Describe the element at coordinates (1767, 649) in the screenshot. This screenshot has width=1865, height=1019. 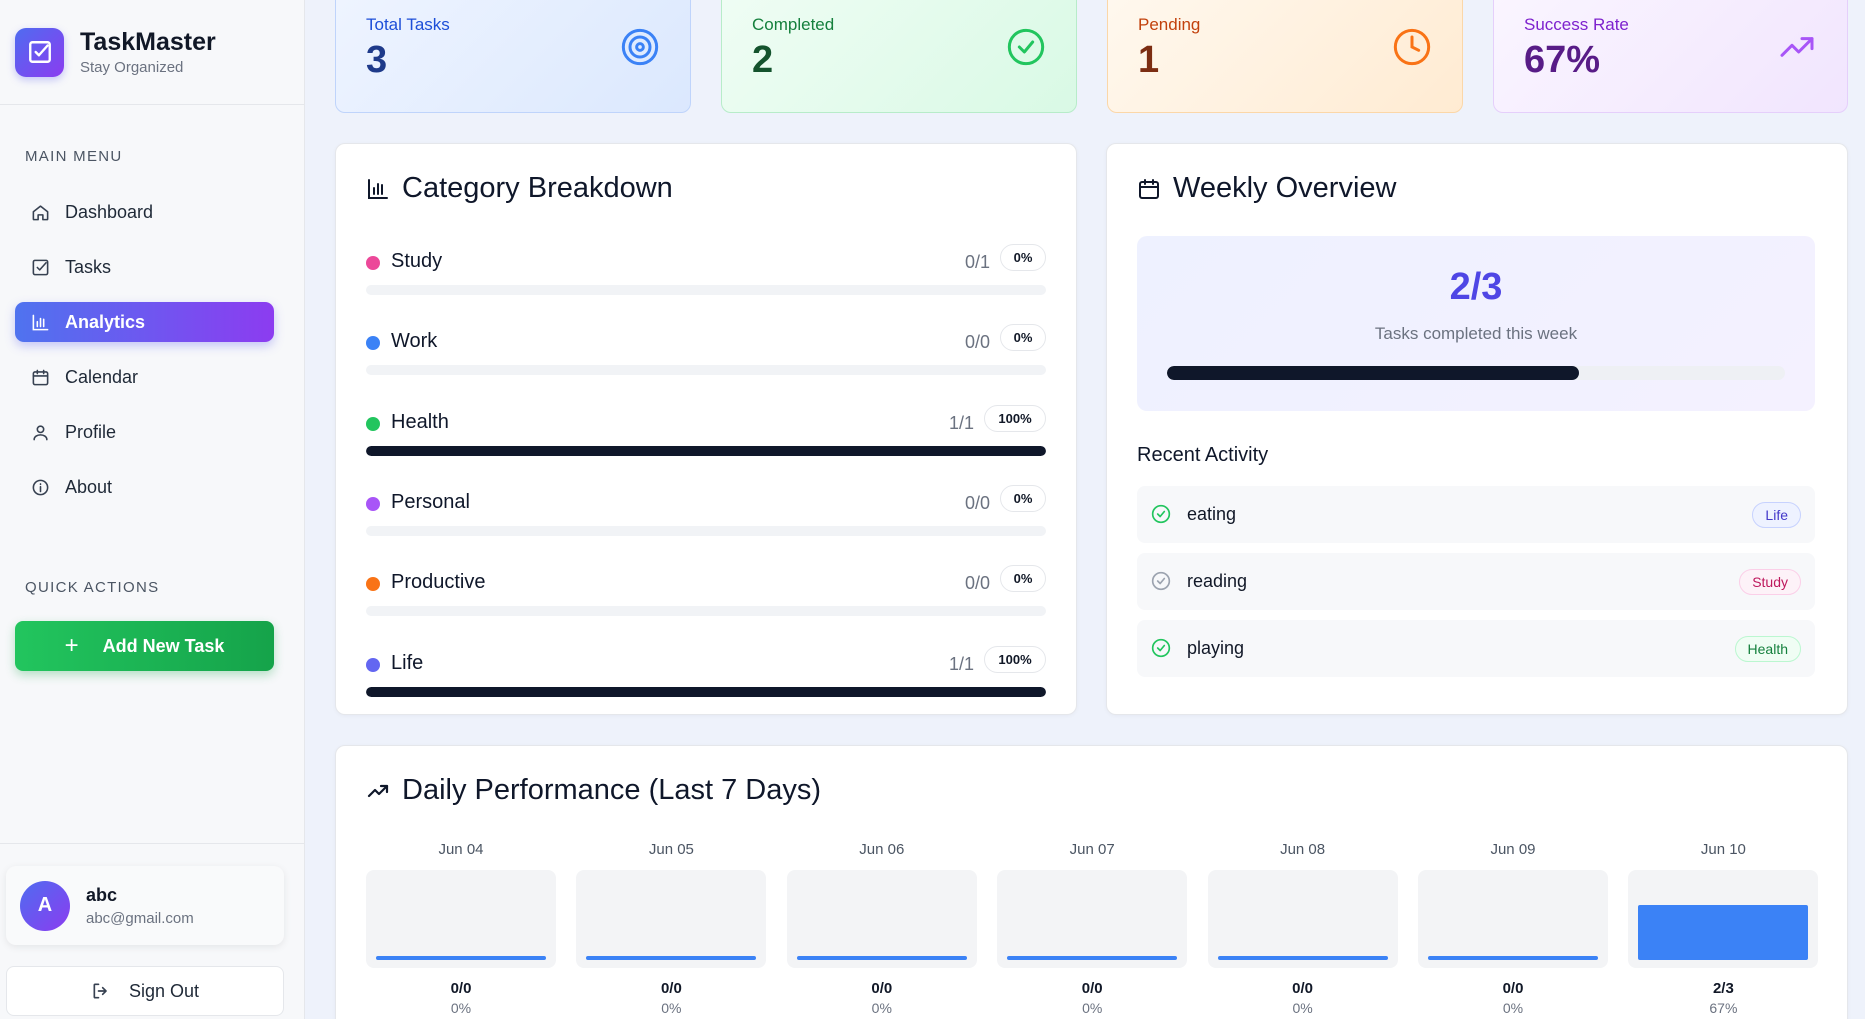
I see `activity-category-badge: Health` at that location.